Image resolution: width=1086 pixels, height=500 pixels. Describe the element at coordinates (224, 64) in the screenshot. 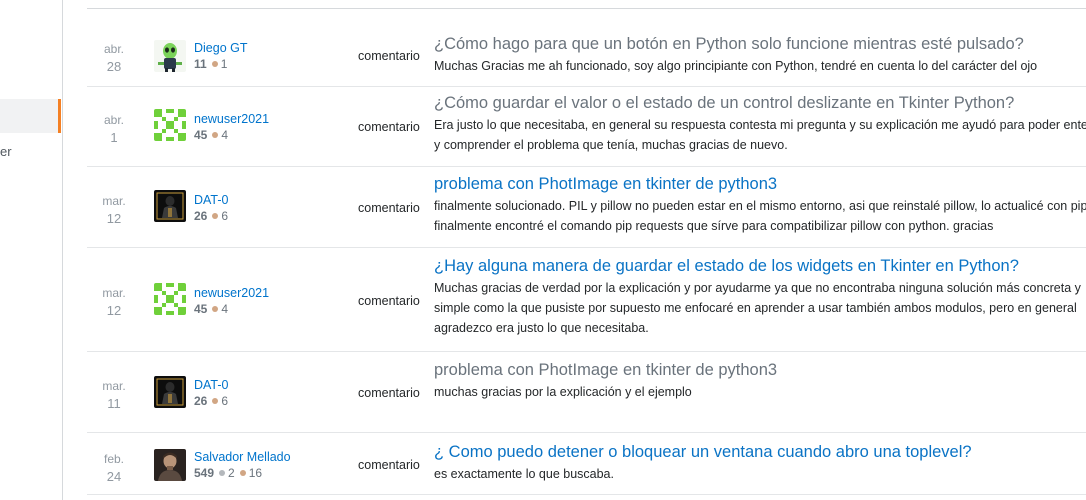

I see `bronze-badge-count: 1` at that location.